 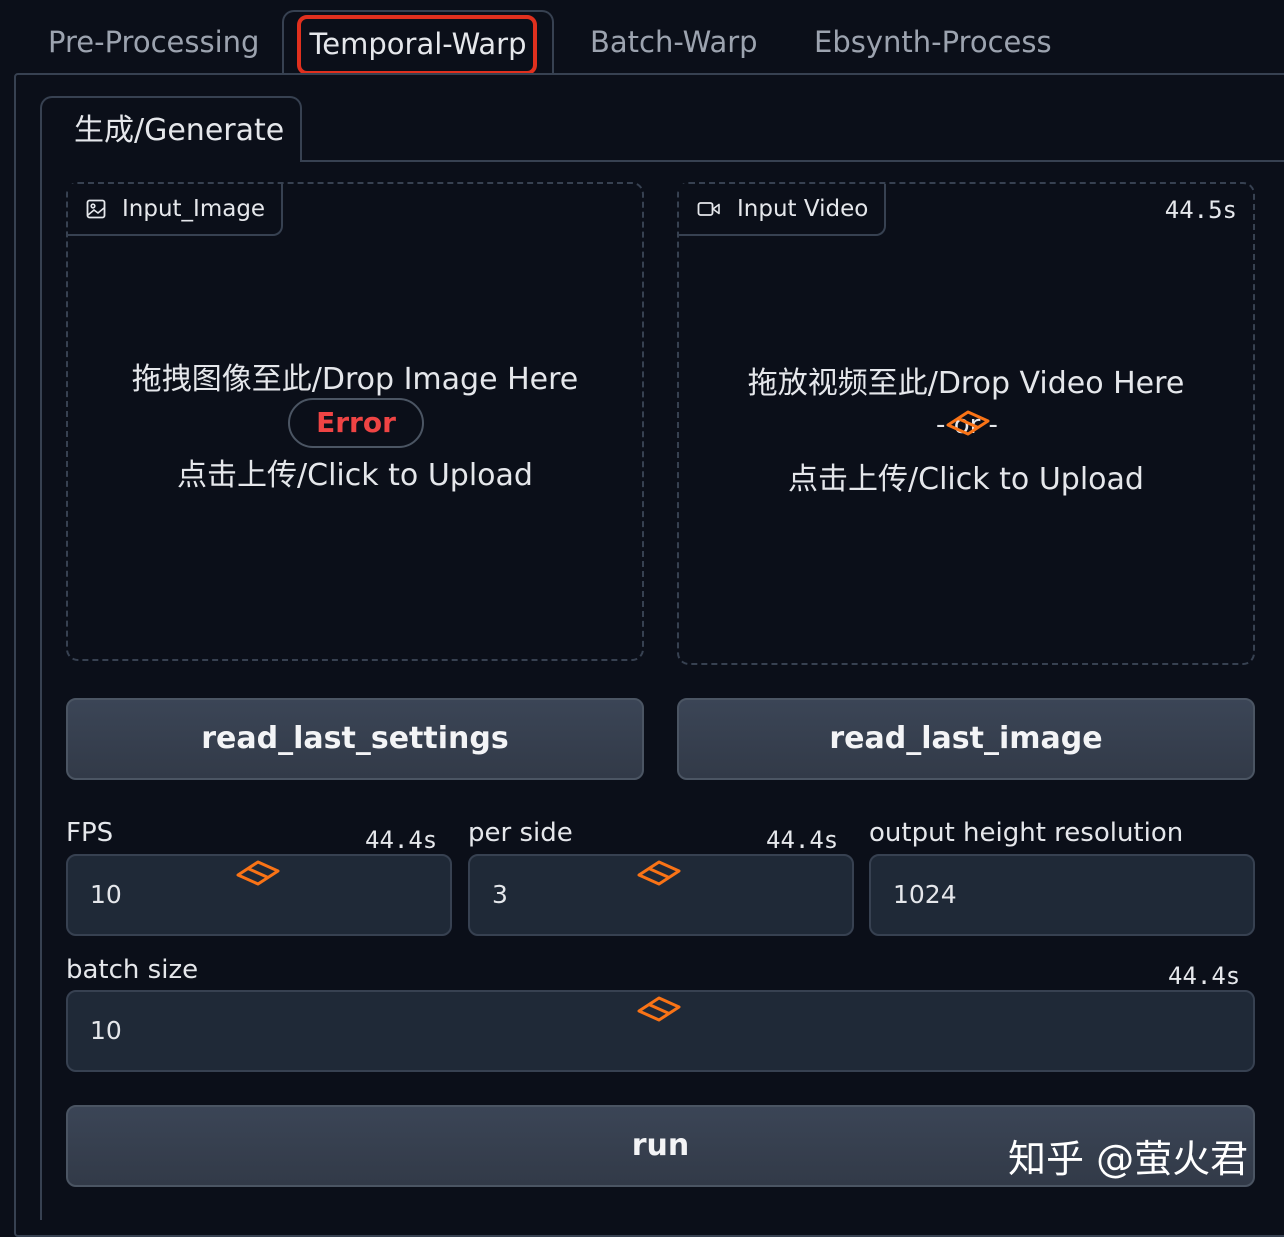 I want to click on read-last-settings-button: read_last_settings, so click(x=355, y=739).